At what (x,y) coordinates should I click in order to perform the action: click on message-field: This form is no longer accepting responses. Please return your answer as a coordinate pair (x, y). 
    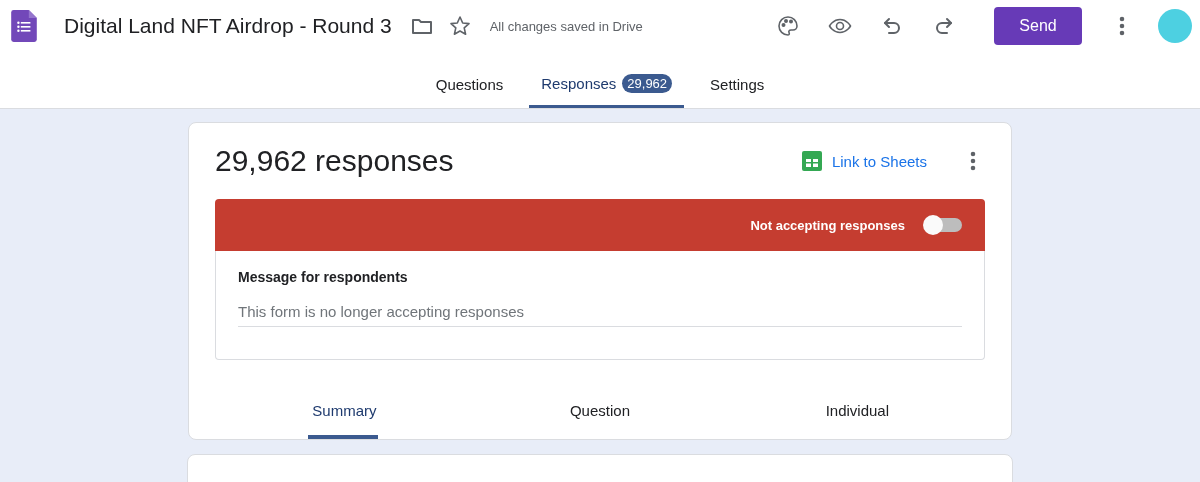
    Looking at the image, I should click on (600, 308).